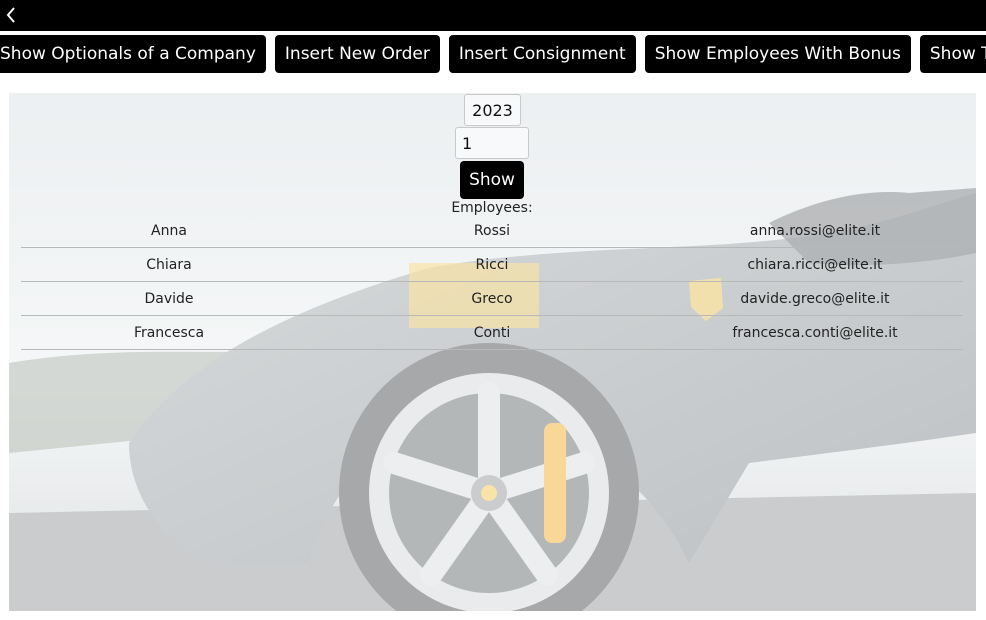  I want to click on first-name-cell: Francesca, so click(169, 332).